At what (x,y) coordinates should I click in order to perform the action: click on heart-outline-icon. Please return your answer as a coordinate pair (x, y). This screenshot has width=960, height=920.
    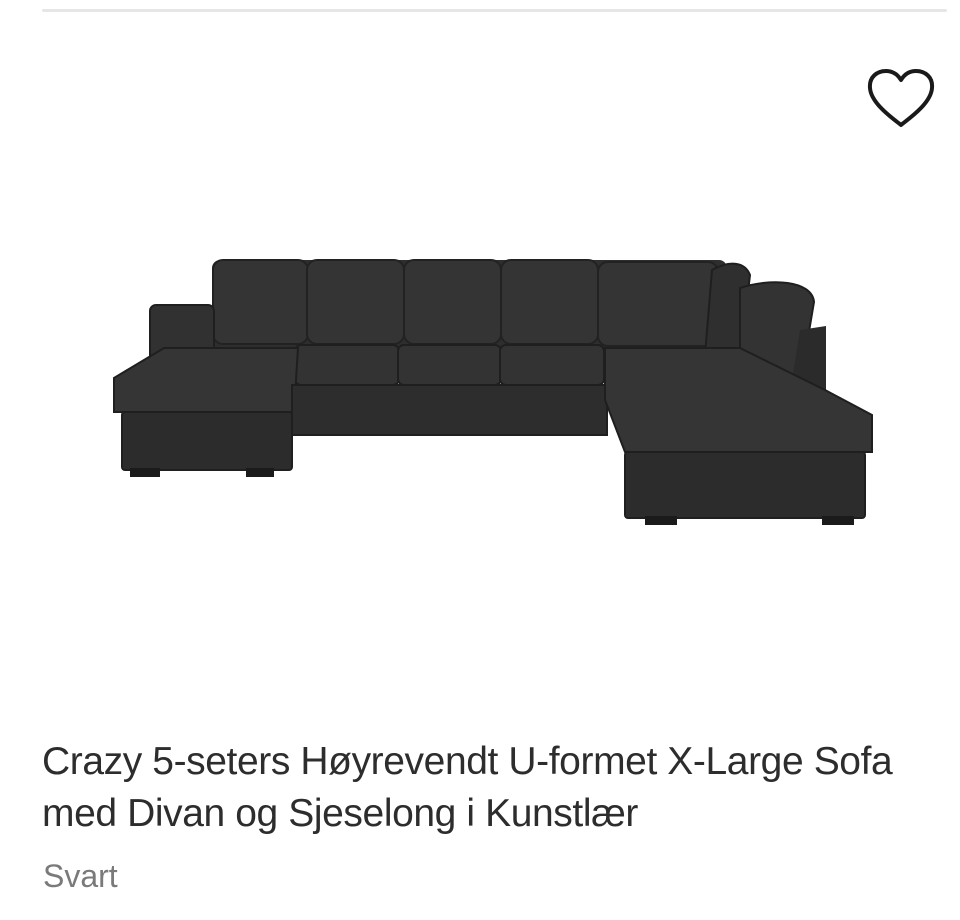
    Looking at the image, I should click on (901, 98).